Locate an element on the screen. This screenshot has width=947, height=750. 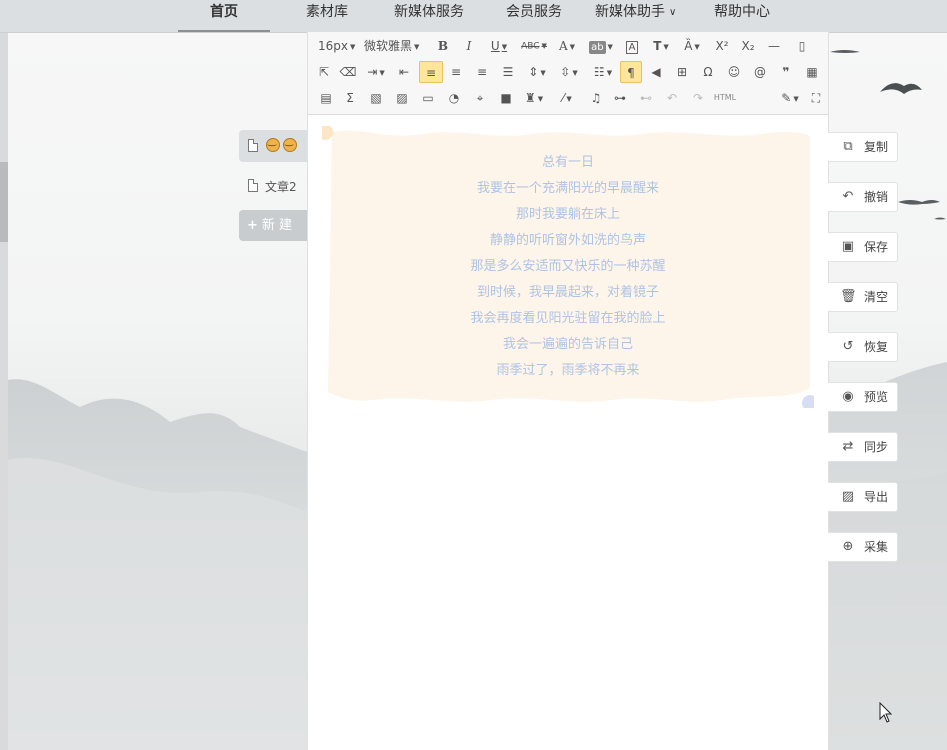
emoji-icon is located at coordinates (290, 144).